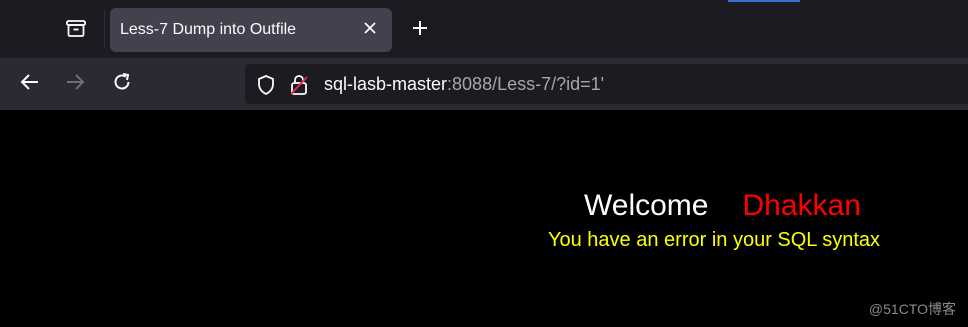 The height and width of the screenshot is (327, 968). I want to click on forward-arrow-icon, so click(75, 84).